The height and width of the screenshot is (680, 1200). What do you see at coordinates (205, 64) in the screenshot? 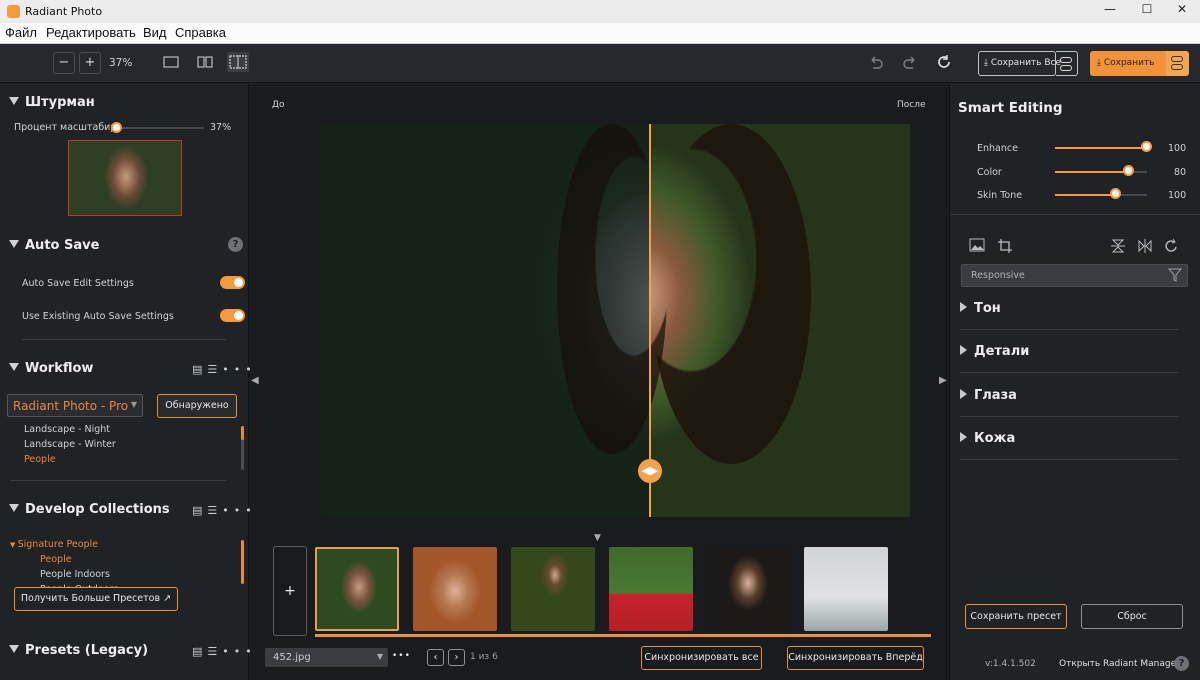
I see `side-by-side-view-icon` at bounding box center [205, 64].